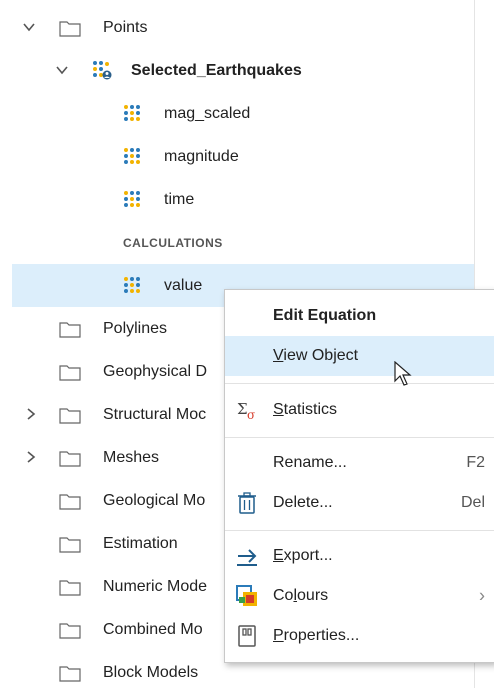 The height and width of the screenshot is (694, 494). Describe the element at coordinates (359, 463) in the screenshot. I see `menu-item-rename: Rename... F2` at that location.